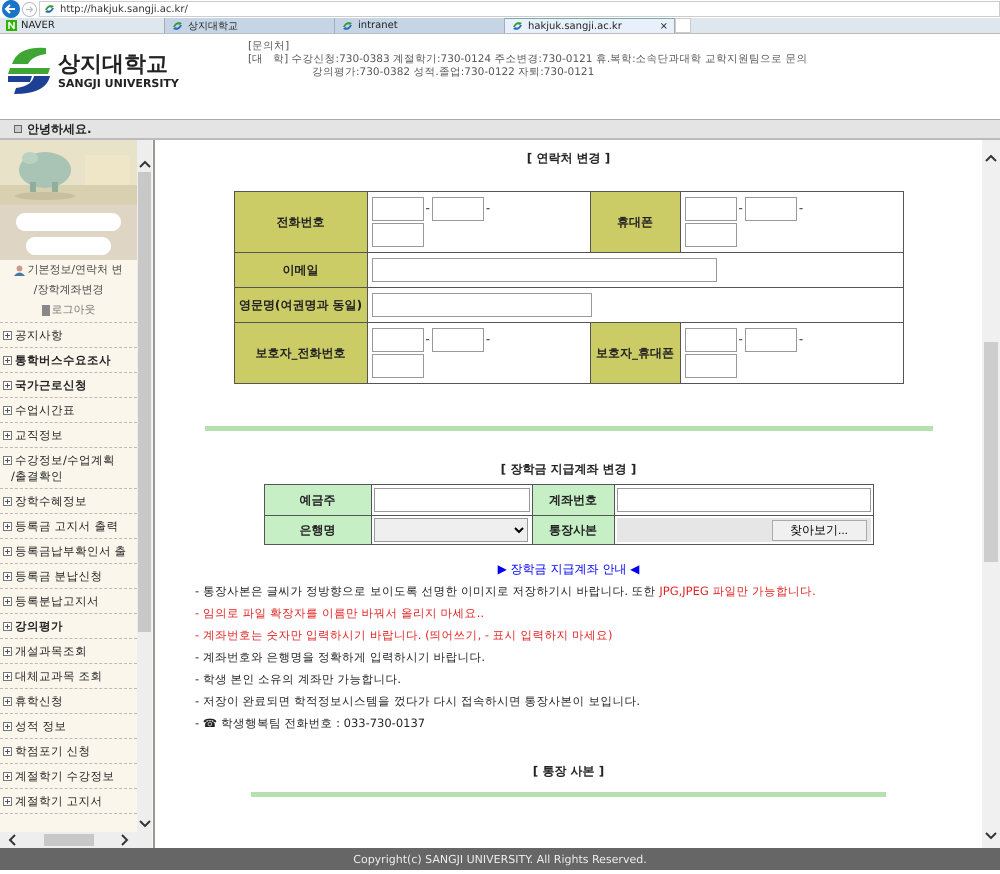 The image size is (1000, 874). I want to click on logo-name: 상지대학교, so click(113, 64).